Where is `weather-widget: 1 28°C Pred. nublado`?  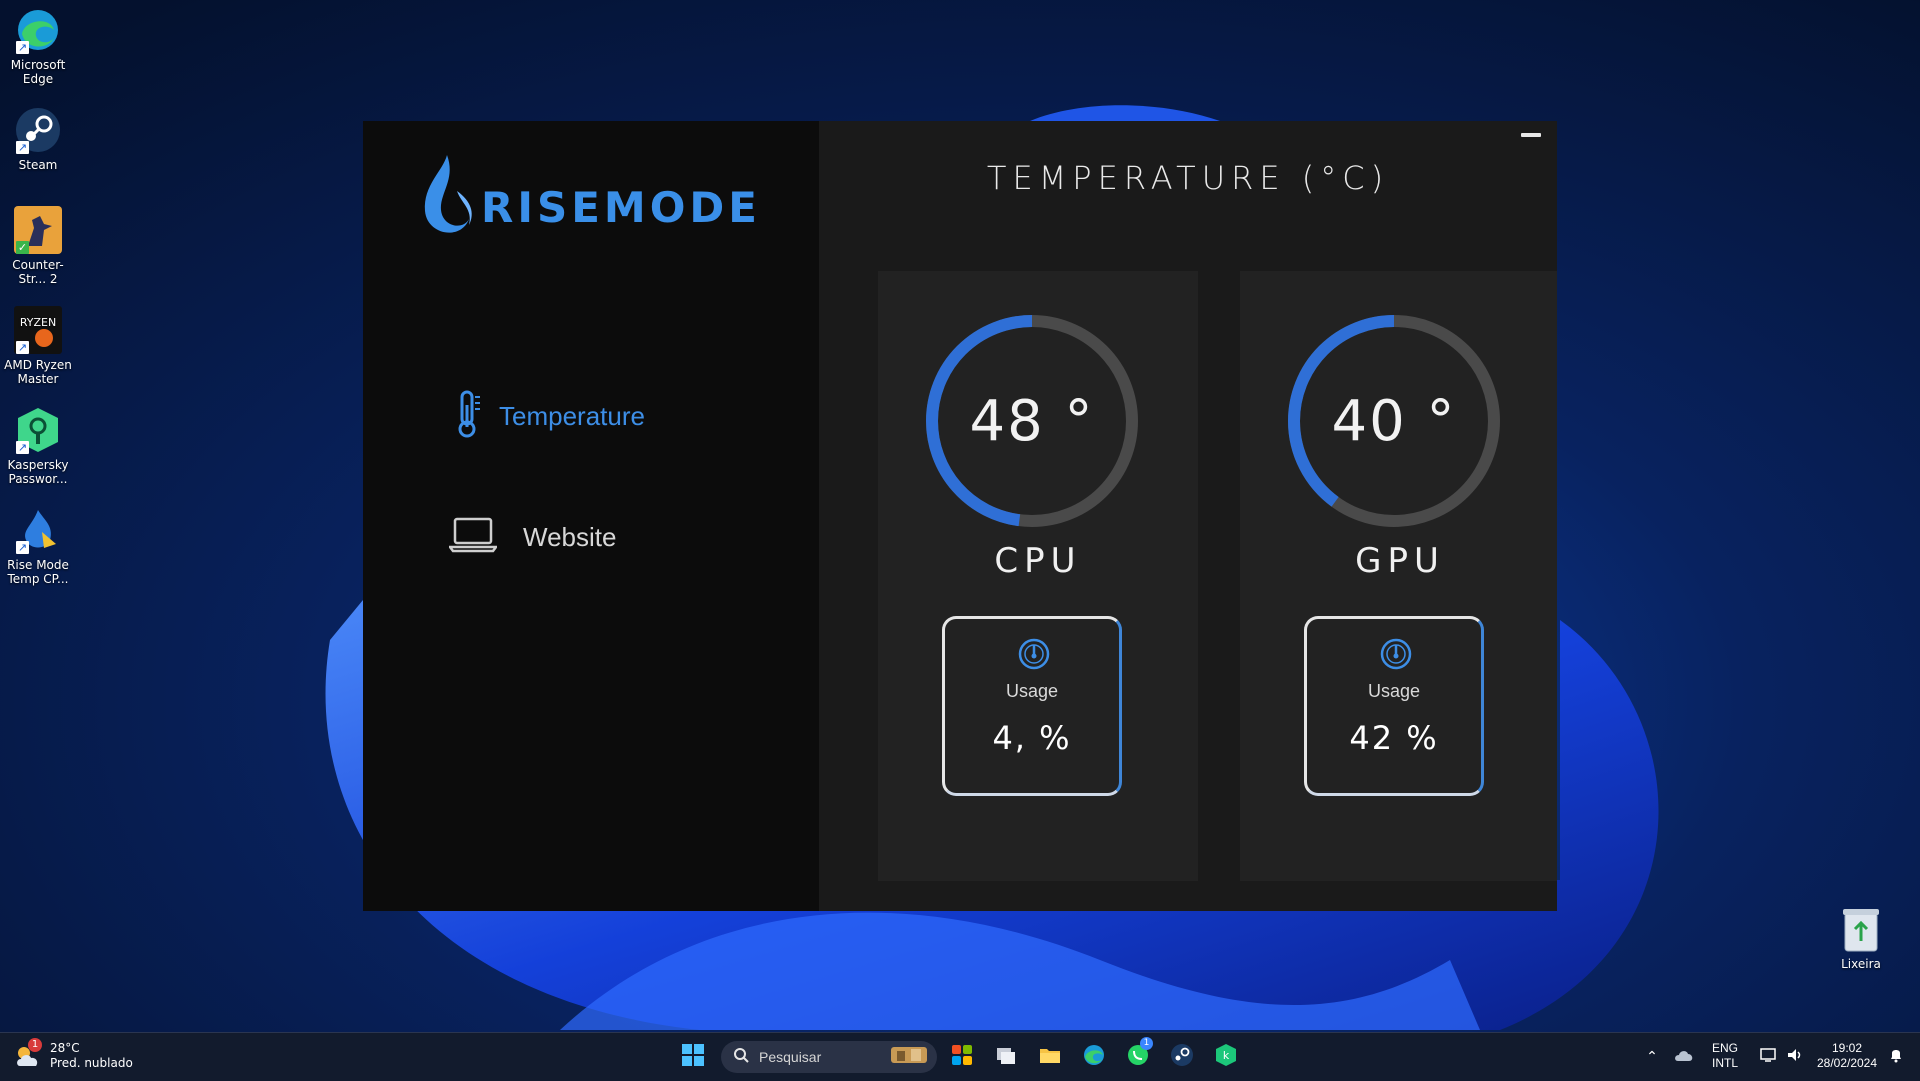 weather-widget: 1 28°C Pred. nublado is located at coordinates (73, 1054).